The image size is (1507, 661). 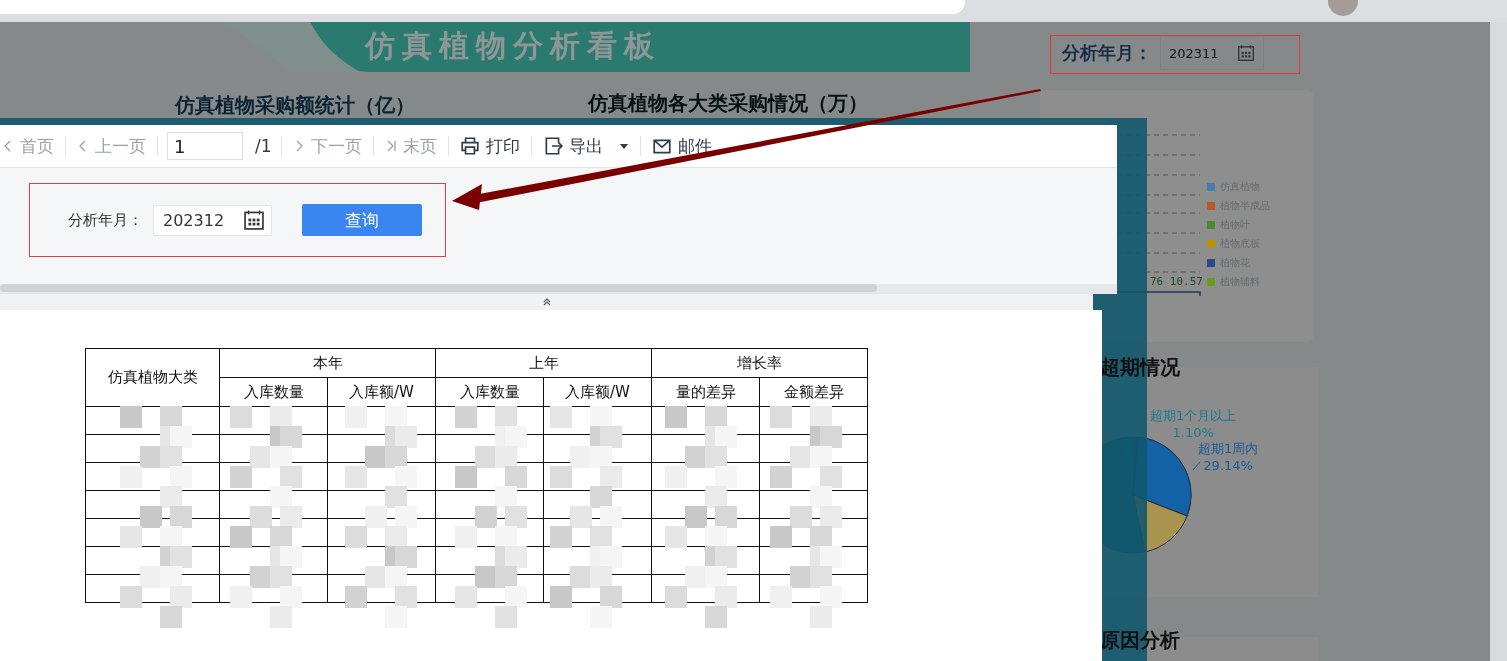 What do you see at coordinates (546, 302) in the screenshot?
I see `collapse-icon` at bounding box center [546, 302].